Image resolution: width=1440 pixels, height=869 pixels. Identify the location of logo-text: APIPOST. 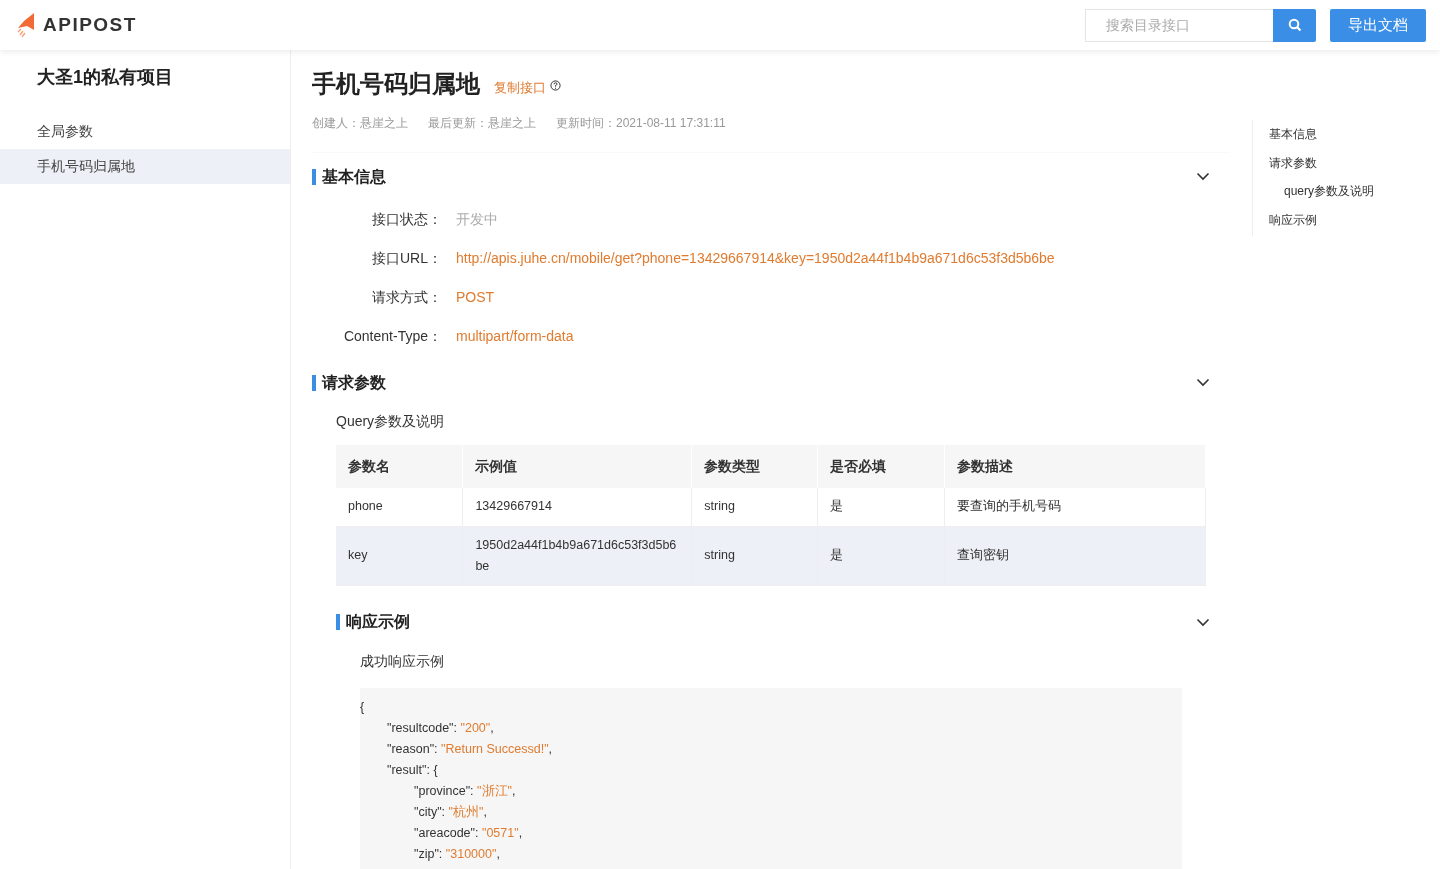
(90, 24).